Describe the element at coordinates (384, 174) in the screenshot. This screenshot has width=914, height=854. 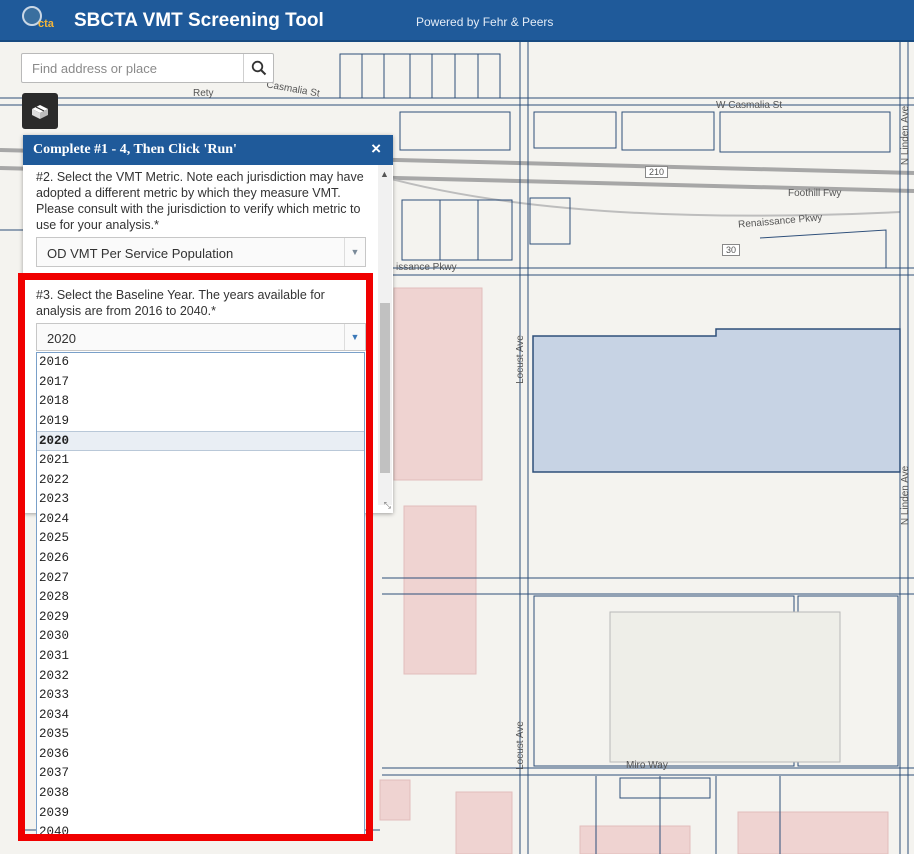
I see `scroll-up-icon: ▲` at that location.